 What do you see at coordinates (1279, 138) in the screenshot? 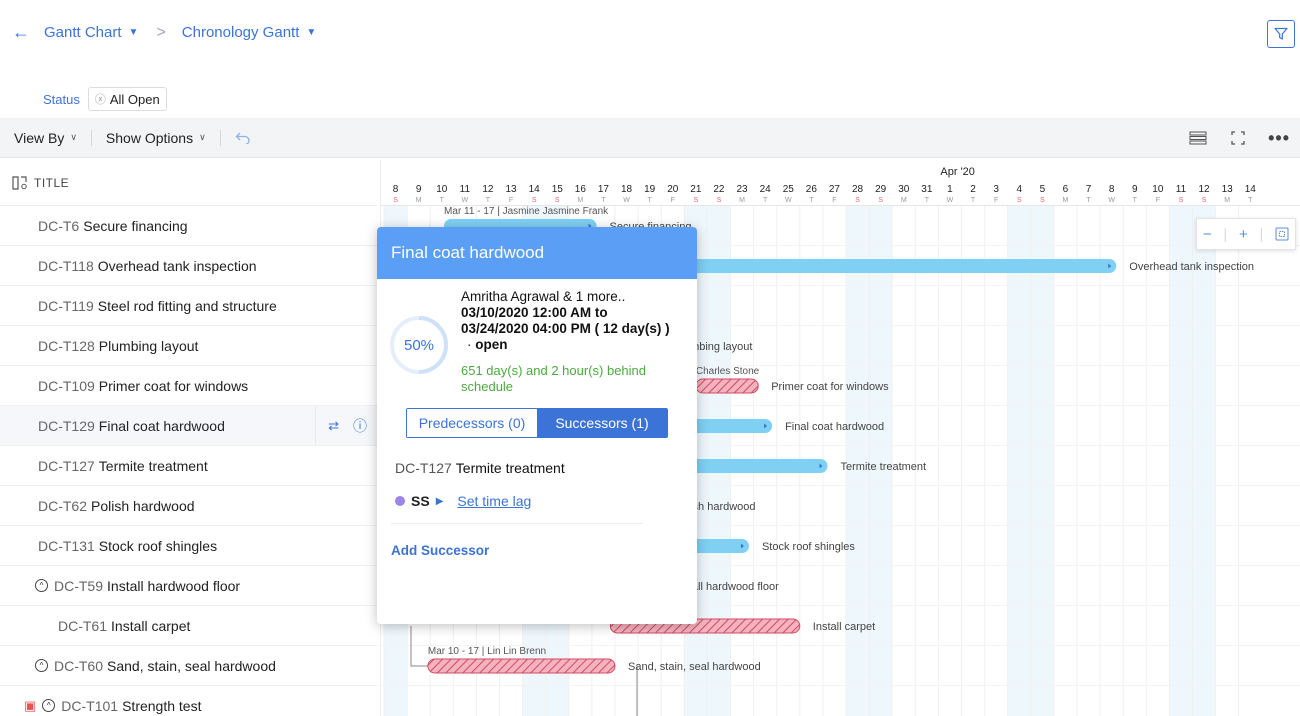
I see `more-options-icon: •••` at bounding box center [1279, 138].